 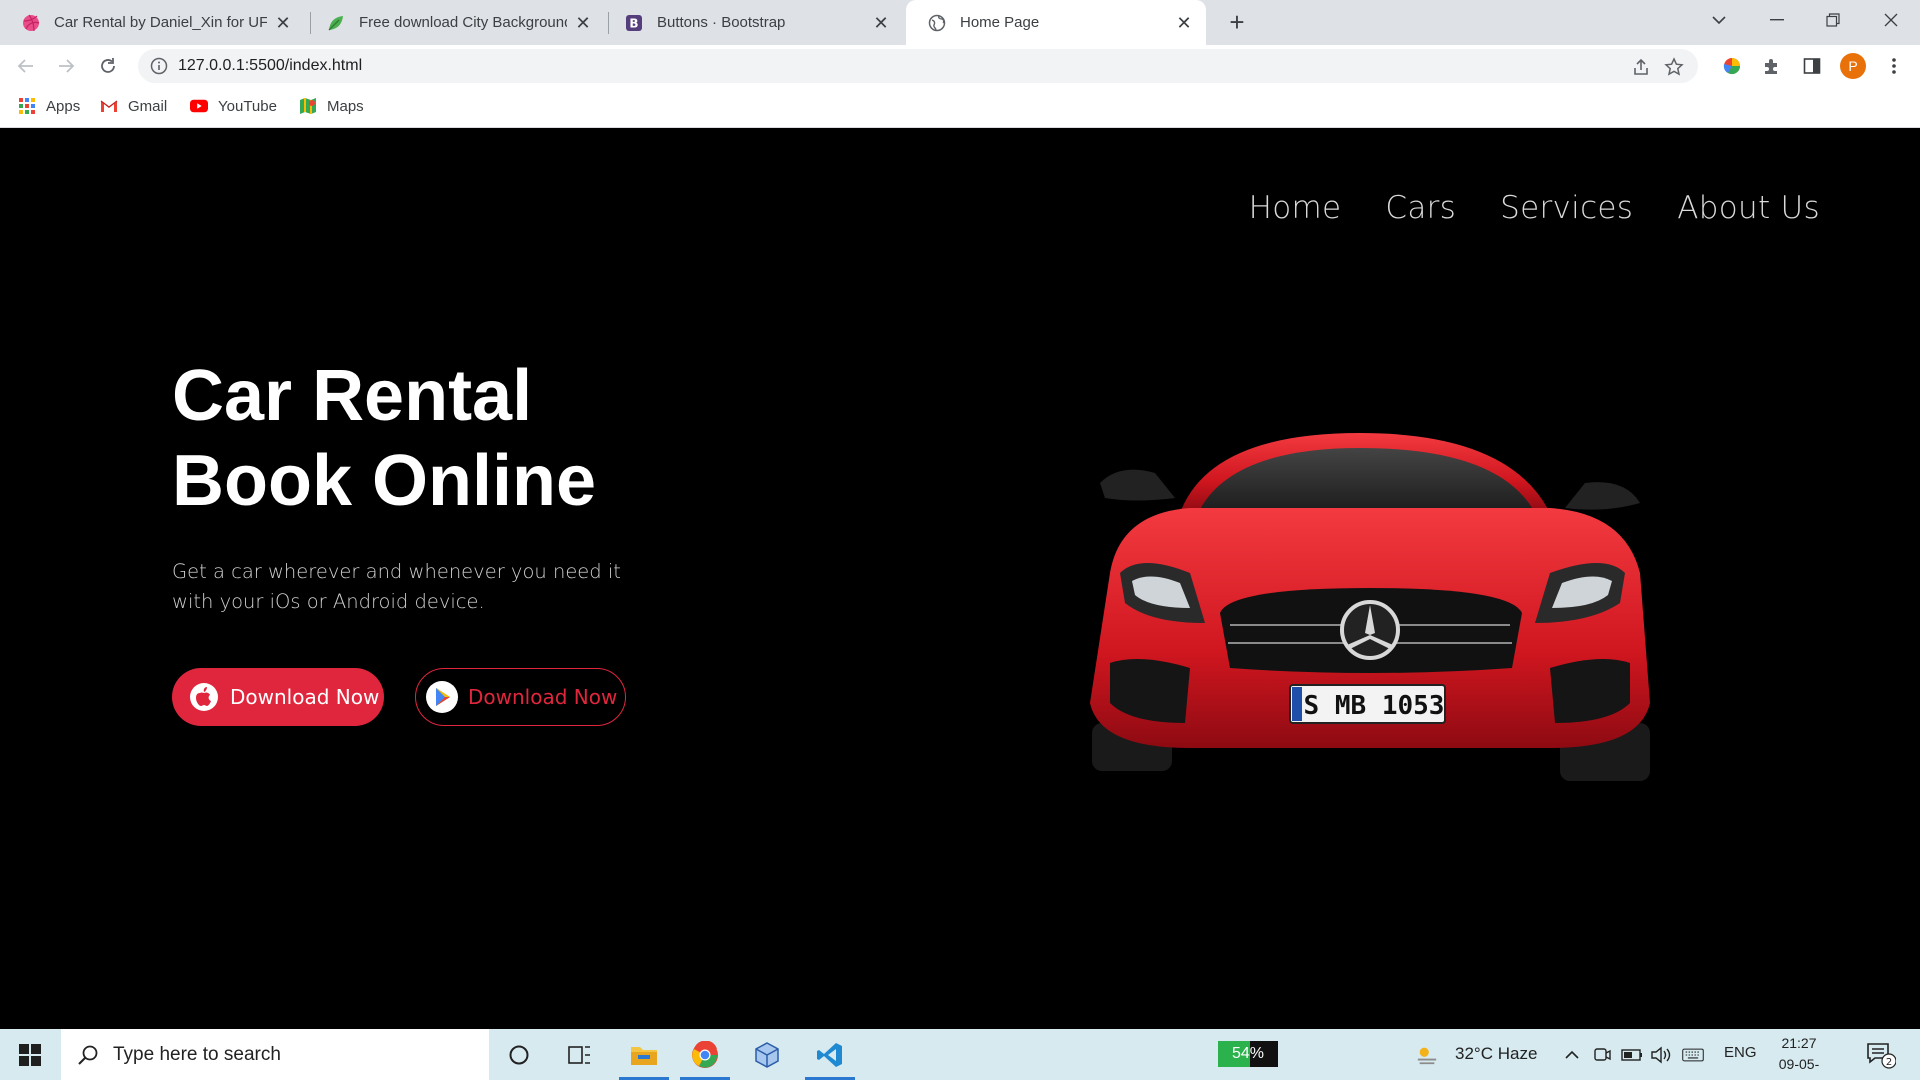 I want to click on cortana-button, so click(x=519, y=1054).